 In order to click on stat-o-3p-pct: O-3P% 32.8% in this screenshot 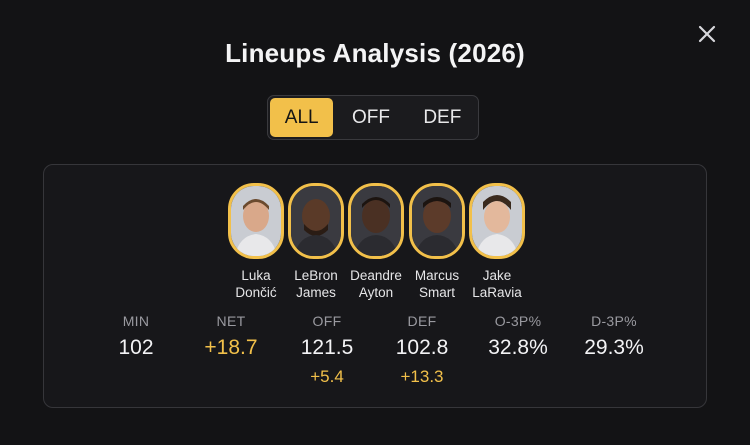, I will do `click(518, 336)`.